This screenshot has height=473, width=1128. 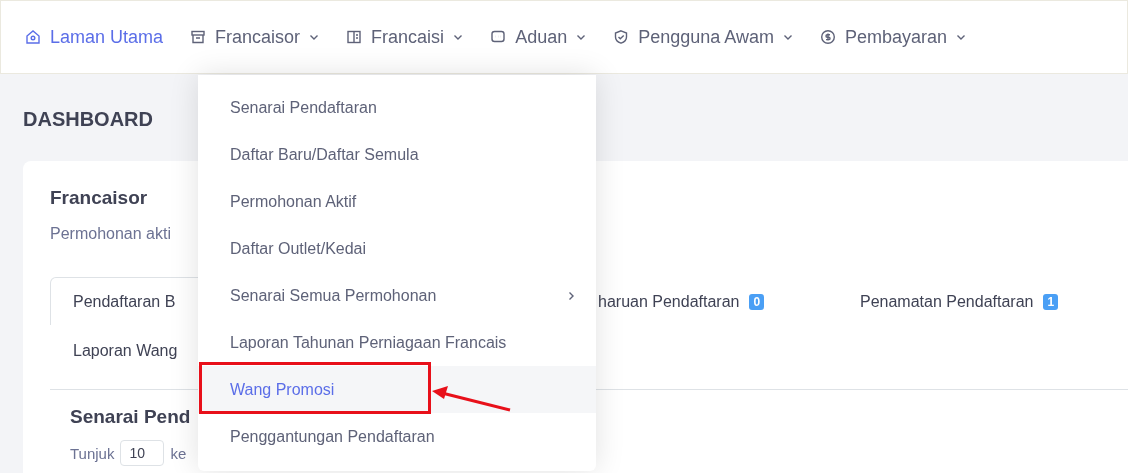 What do you see at coordinates (110, 234) in the screenshot?
I see `card-subtitle: Permohonan akti` at bounding box center [110, 234].